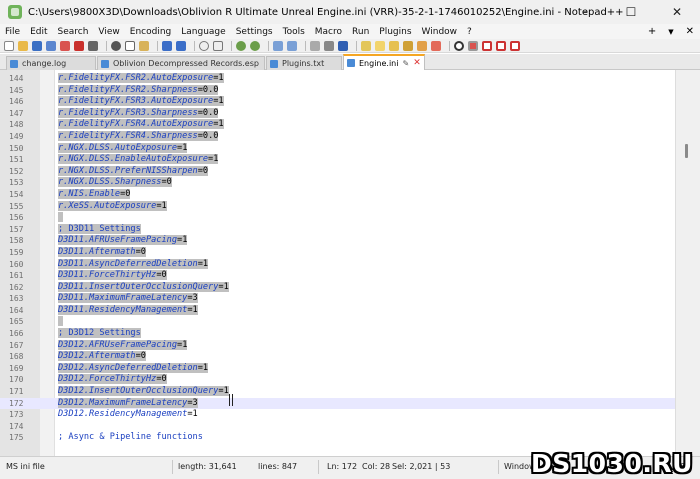 The height and width of the screenshot is (479, 700). Describe the element at coordinates (292, 45) in the screenshot. I see `sync-horizontal-icon` at that location.